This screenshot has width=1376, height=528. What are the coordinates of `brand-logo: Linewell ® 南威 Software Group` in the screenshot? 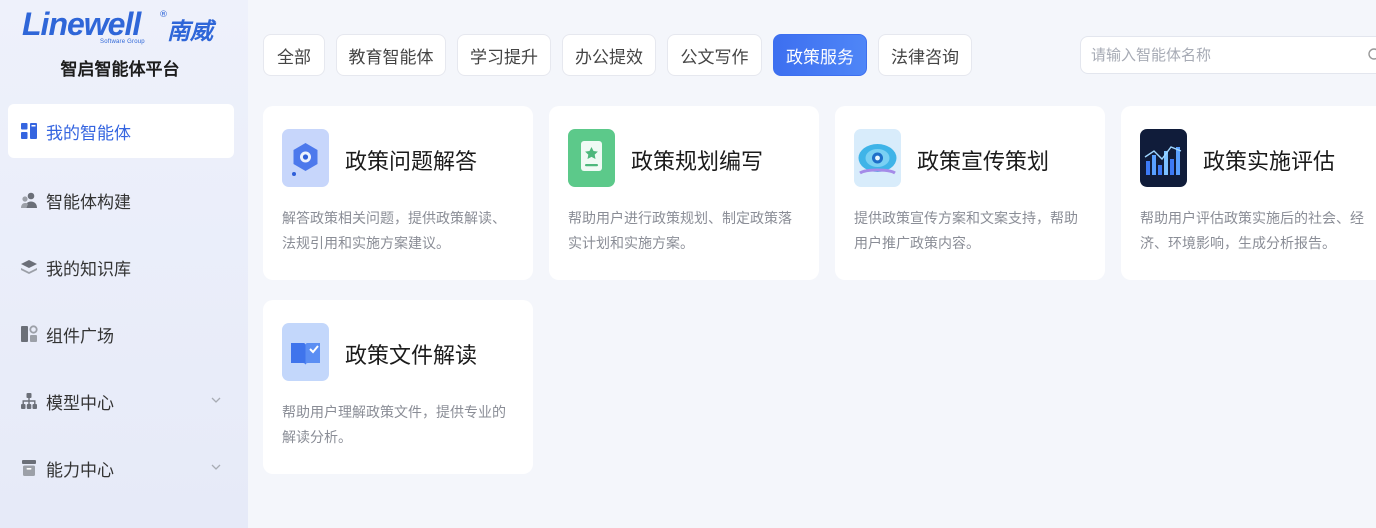 It's located at (122, 28).